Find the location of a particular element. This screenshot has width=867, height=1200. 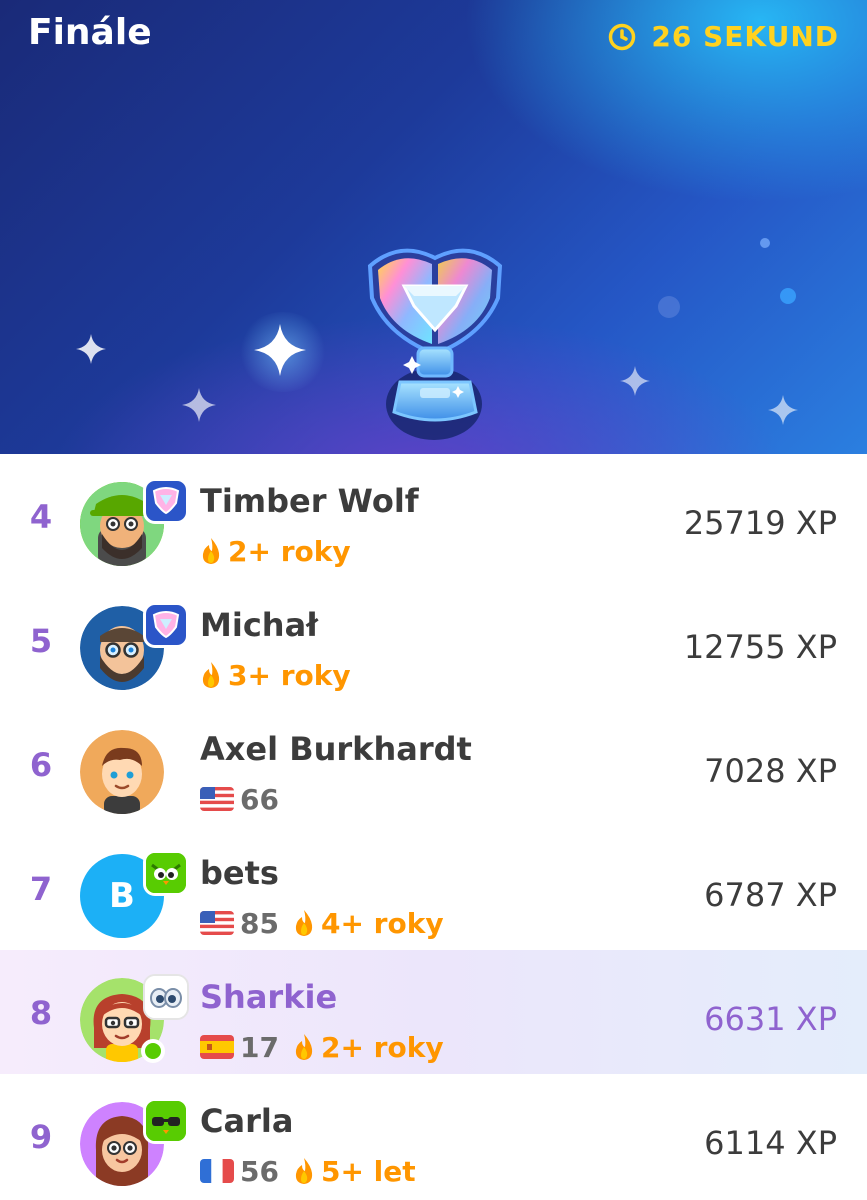

user-stats: 2+ roky is located at coordinates (275, 551).